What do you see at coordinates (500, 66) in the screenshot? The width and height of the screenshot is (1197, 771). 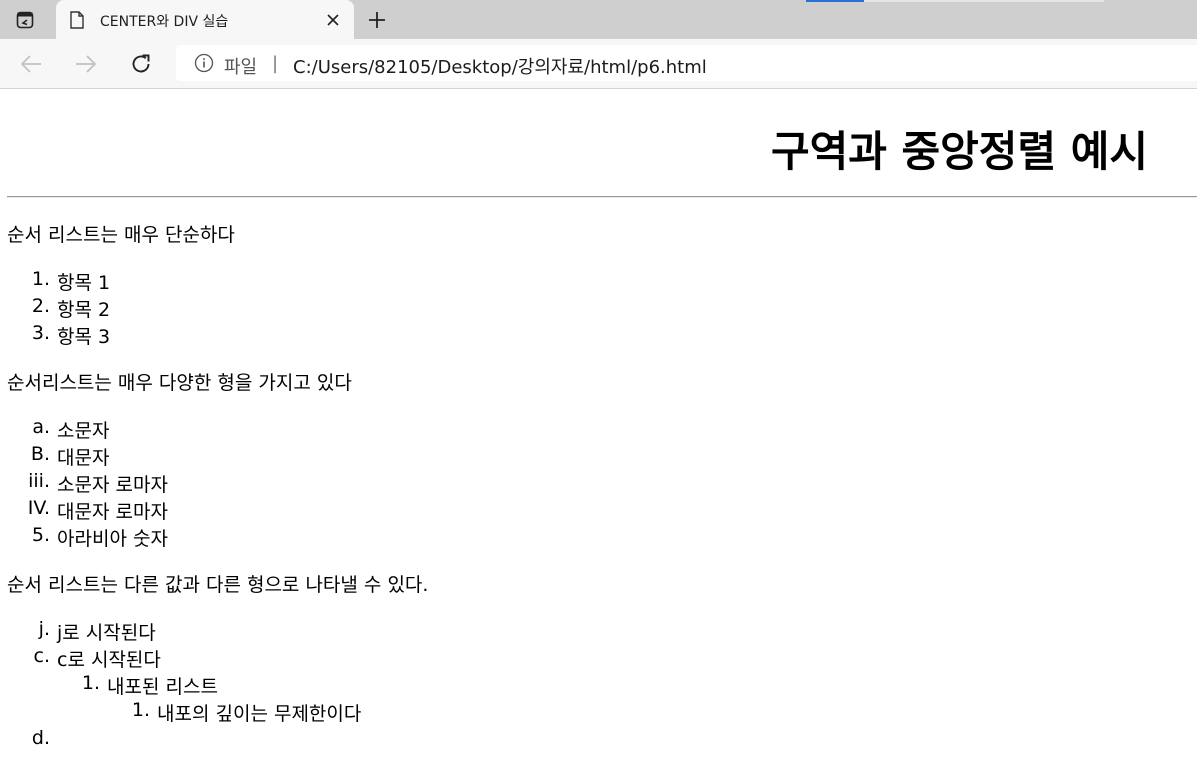 I see `address-url: C:/Users/82105/Desktop/강의자료/html/p6.html` at bounding box center [500, 66].